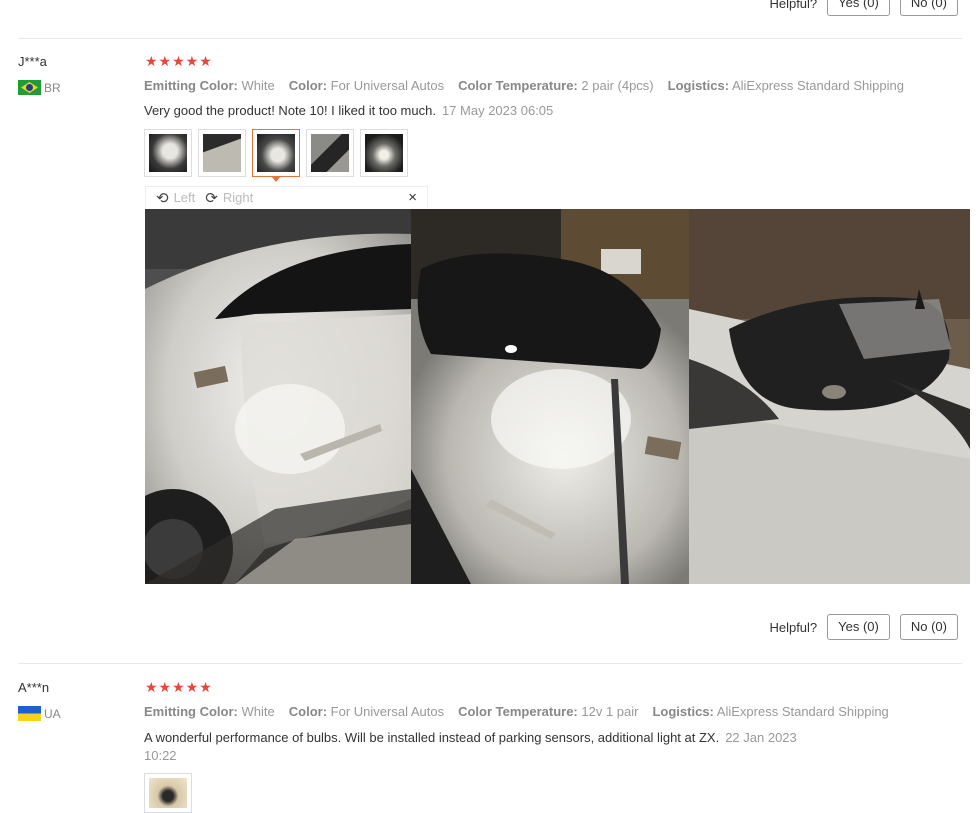 This screenshot has height=813, width=980. Describe the element at coordinates (32, 61) in the screenshot. I see `reviewer-name: J***a` at that location.